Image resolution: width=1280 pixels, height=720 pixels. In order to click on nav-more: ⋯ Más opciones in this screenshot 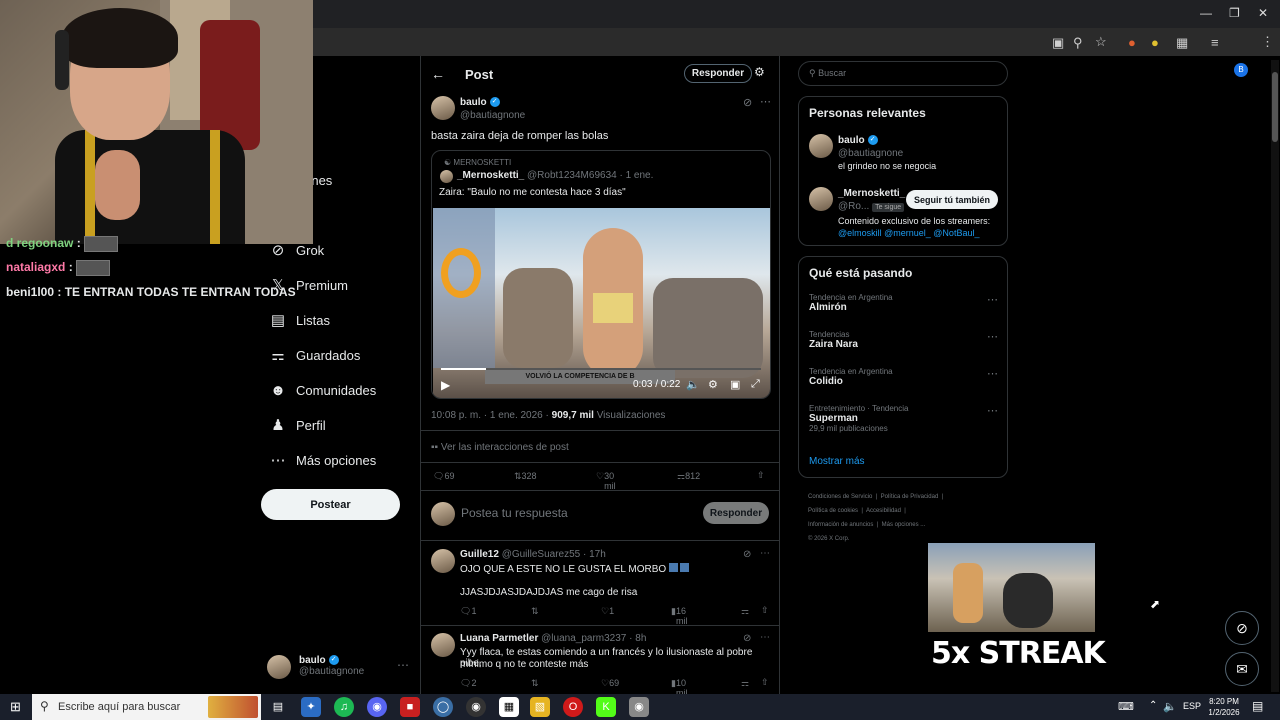, I will do `click(322, 460)`.